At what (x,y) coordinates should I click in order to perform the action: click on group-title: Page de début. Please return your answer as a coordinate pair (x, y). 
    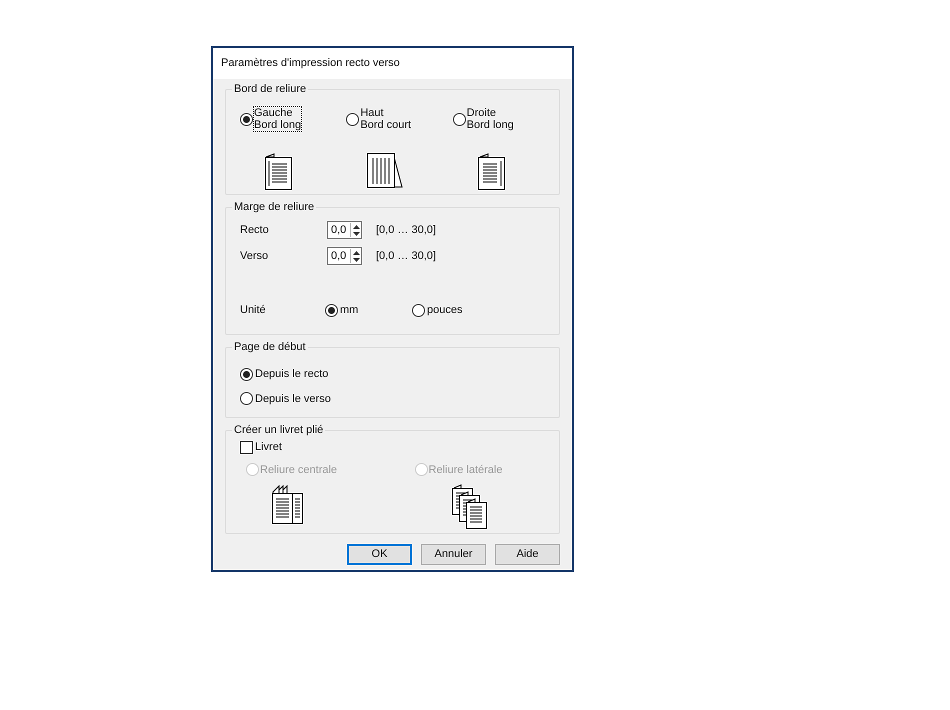
    Looking at the image, I should click on (270, 347).